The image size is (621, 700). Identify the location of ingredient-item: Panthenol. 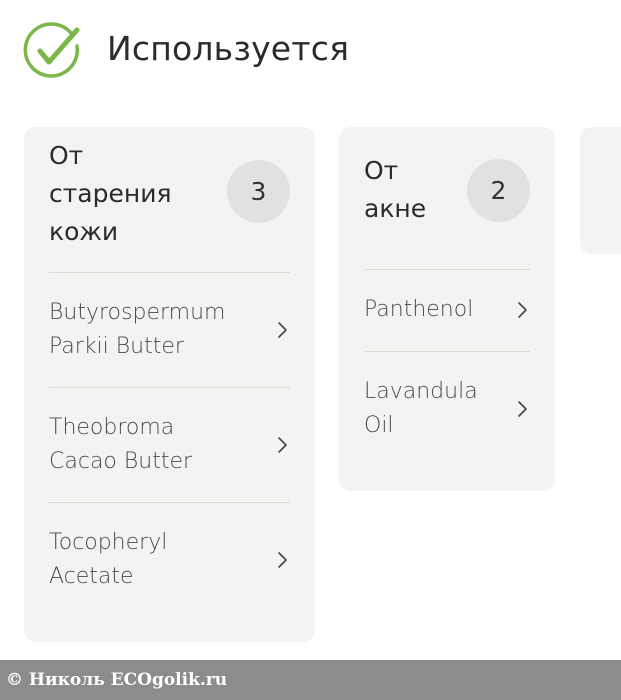
(447, 310).